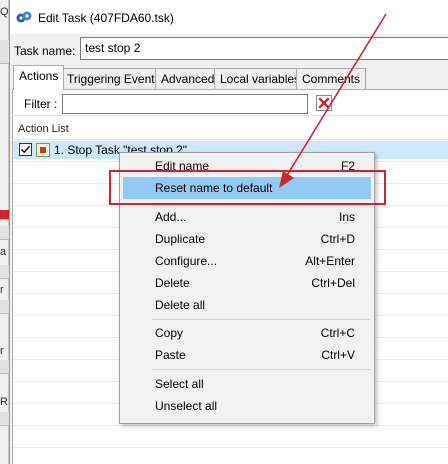 Image resolution: width=448 pixels, height=464 pixels. Describe the element at coordinates (333, 100) in the screenshot. I see `annotation-arrow-icon` at that location.